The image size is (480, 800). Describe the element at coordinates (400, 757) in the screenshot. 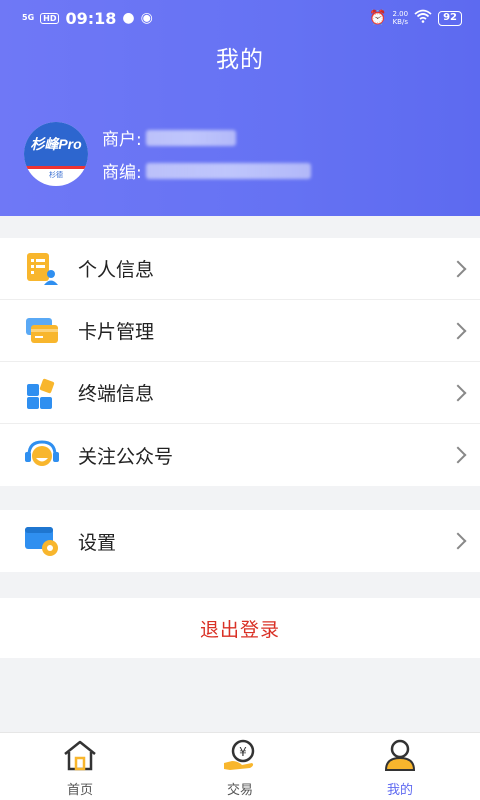

I see `profile-icon` at that location.